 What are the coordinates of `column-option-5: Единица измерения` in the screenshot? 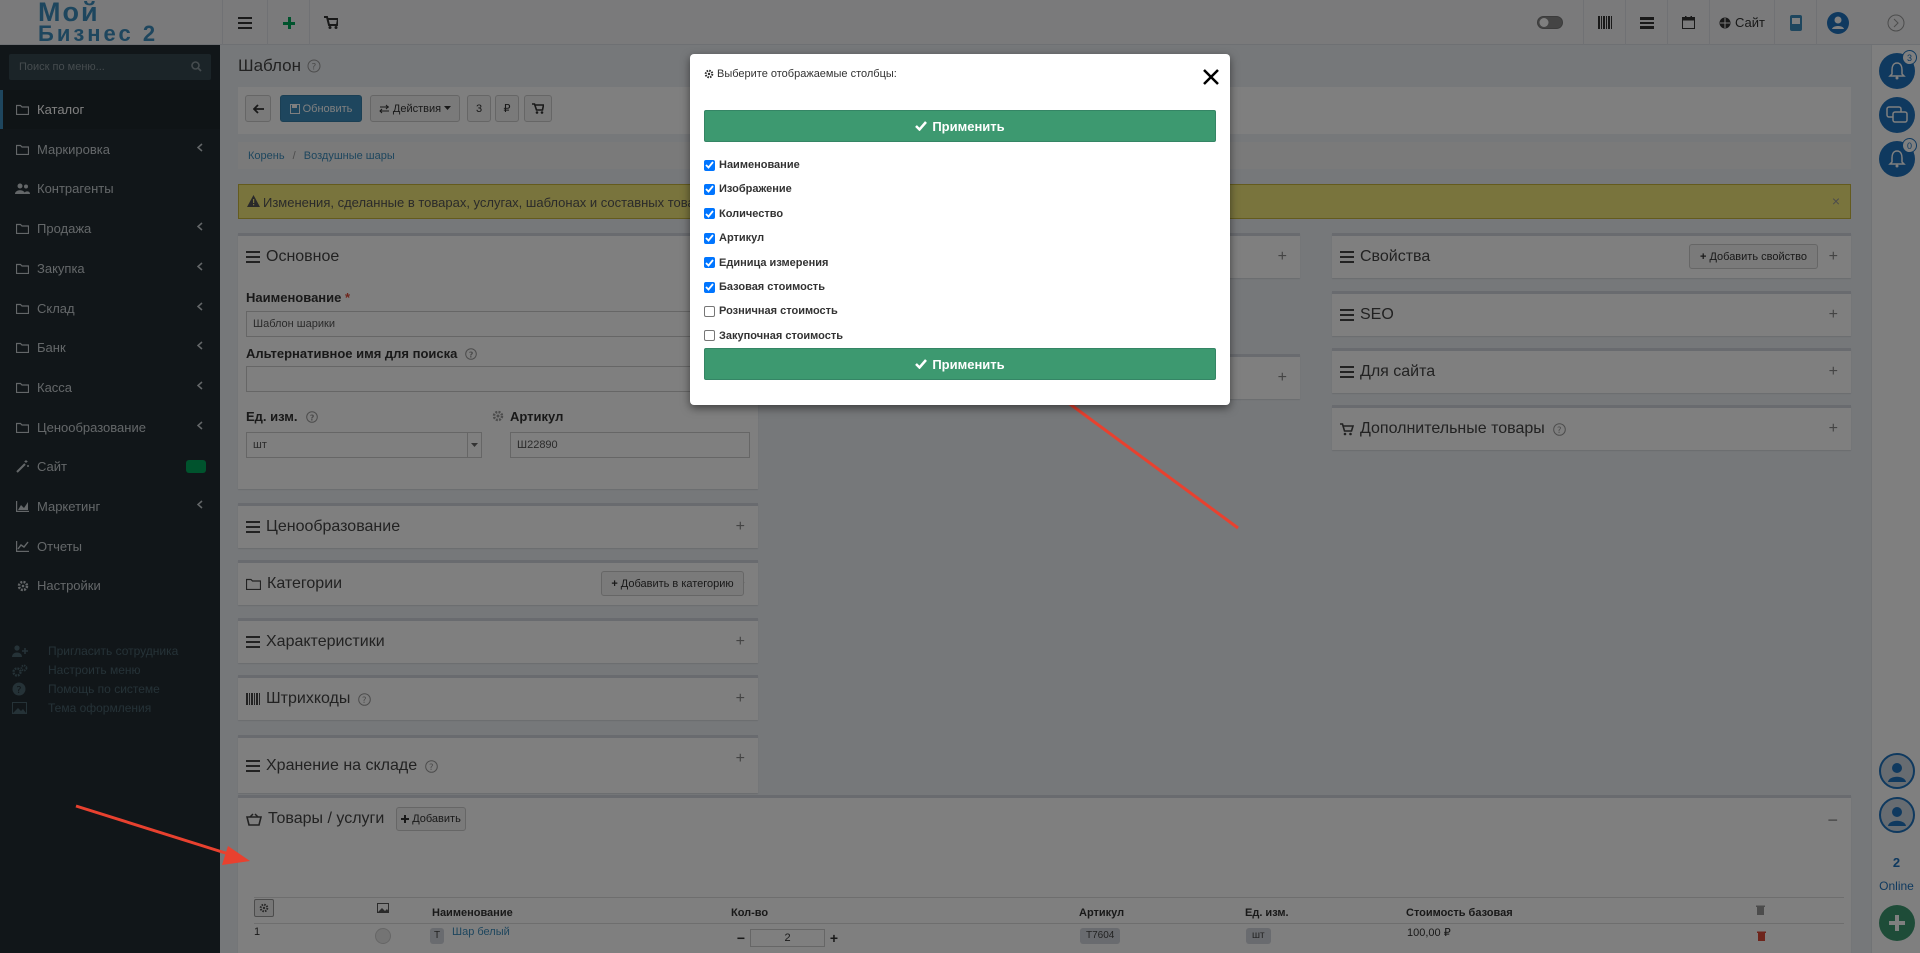 It's located at (766, 263).